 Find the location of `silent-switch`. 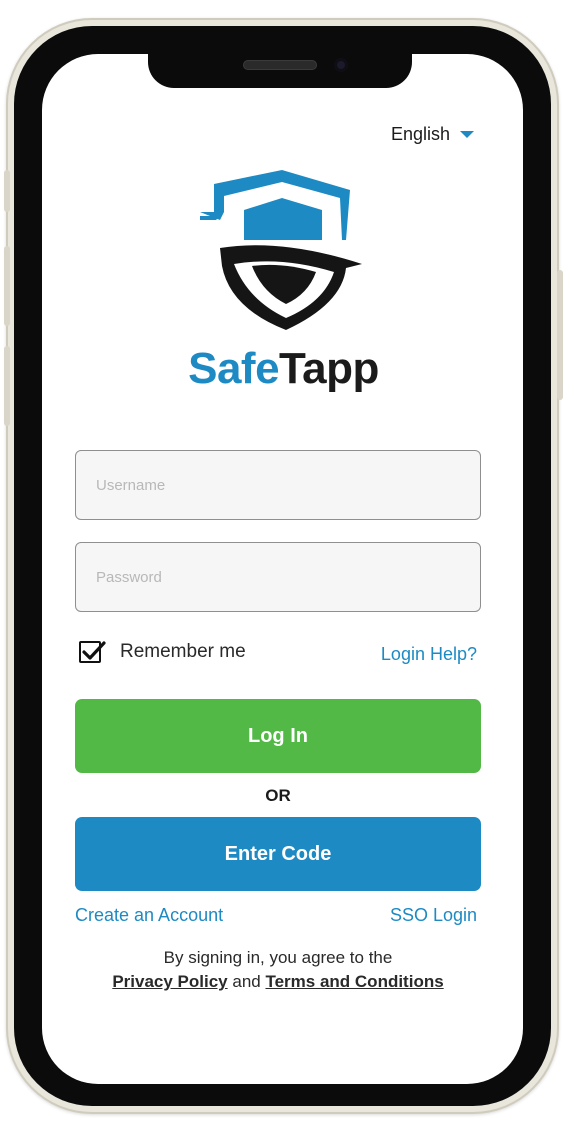

silent-switch is located at coordinates (7, 191).